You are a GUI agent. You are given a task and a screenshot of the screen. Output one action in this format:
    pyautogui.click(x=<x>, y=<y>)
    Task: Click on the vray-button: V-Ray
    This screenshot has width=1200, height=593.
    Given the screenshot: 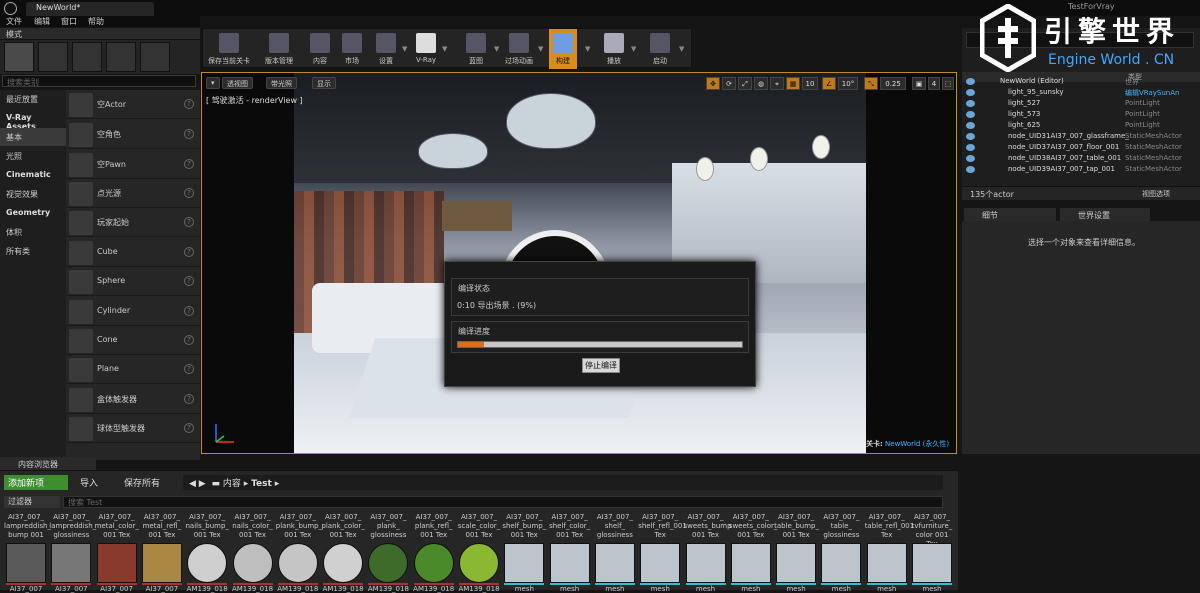 What is the action you would take?
    pyautogui.click(x=426, y=49)
    